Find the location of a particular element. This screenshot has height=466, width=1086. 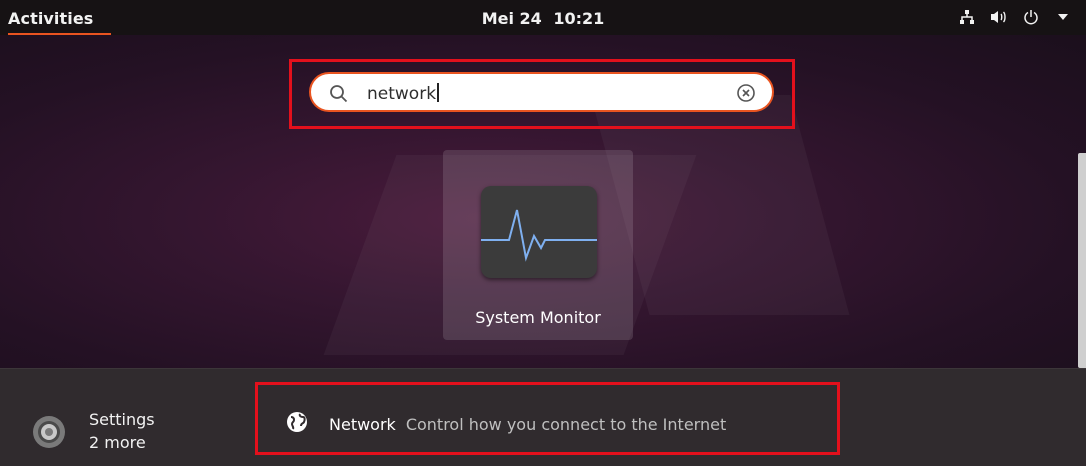

app-result-system-monitor: System Monitor is located at coordinates (538, 245).